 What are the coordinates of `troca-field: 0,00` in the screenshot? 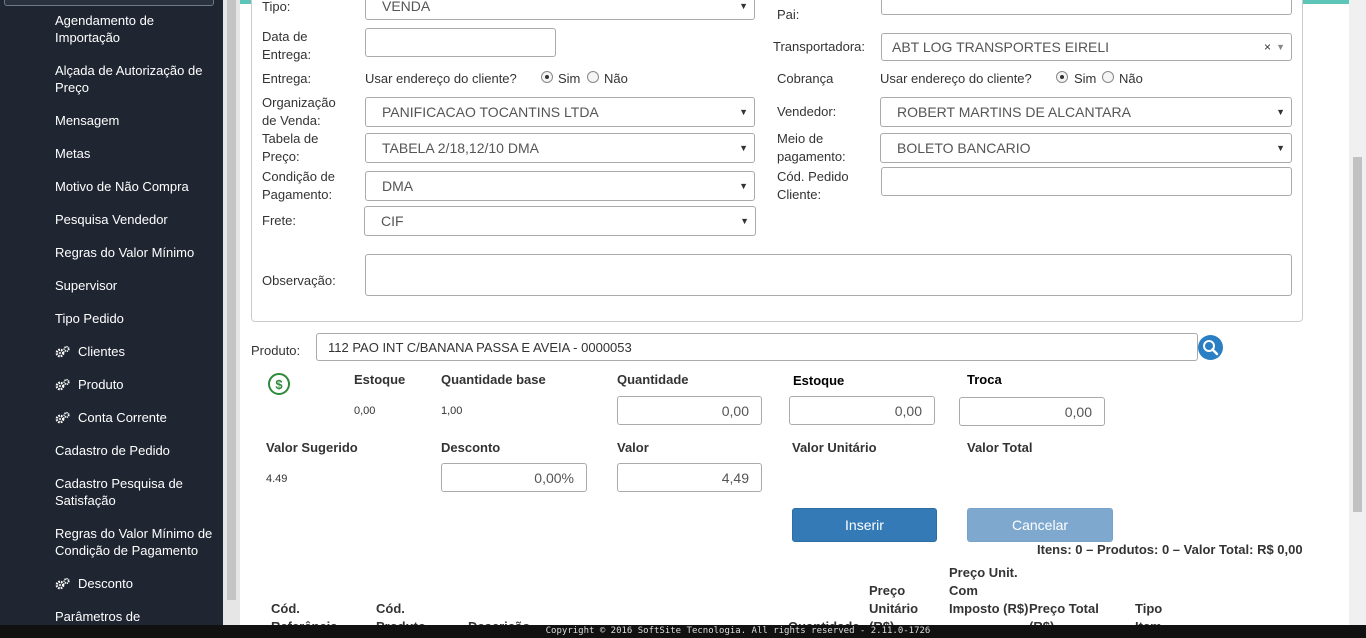 It's located at (1032, 411).